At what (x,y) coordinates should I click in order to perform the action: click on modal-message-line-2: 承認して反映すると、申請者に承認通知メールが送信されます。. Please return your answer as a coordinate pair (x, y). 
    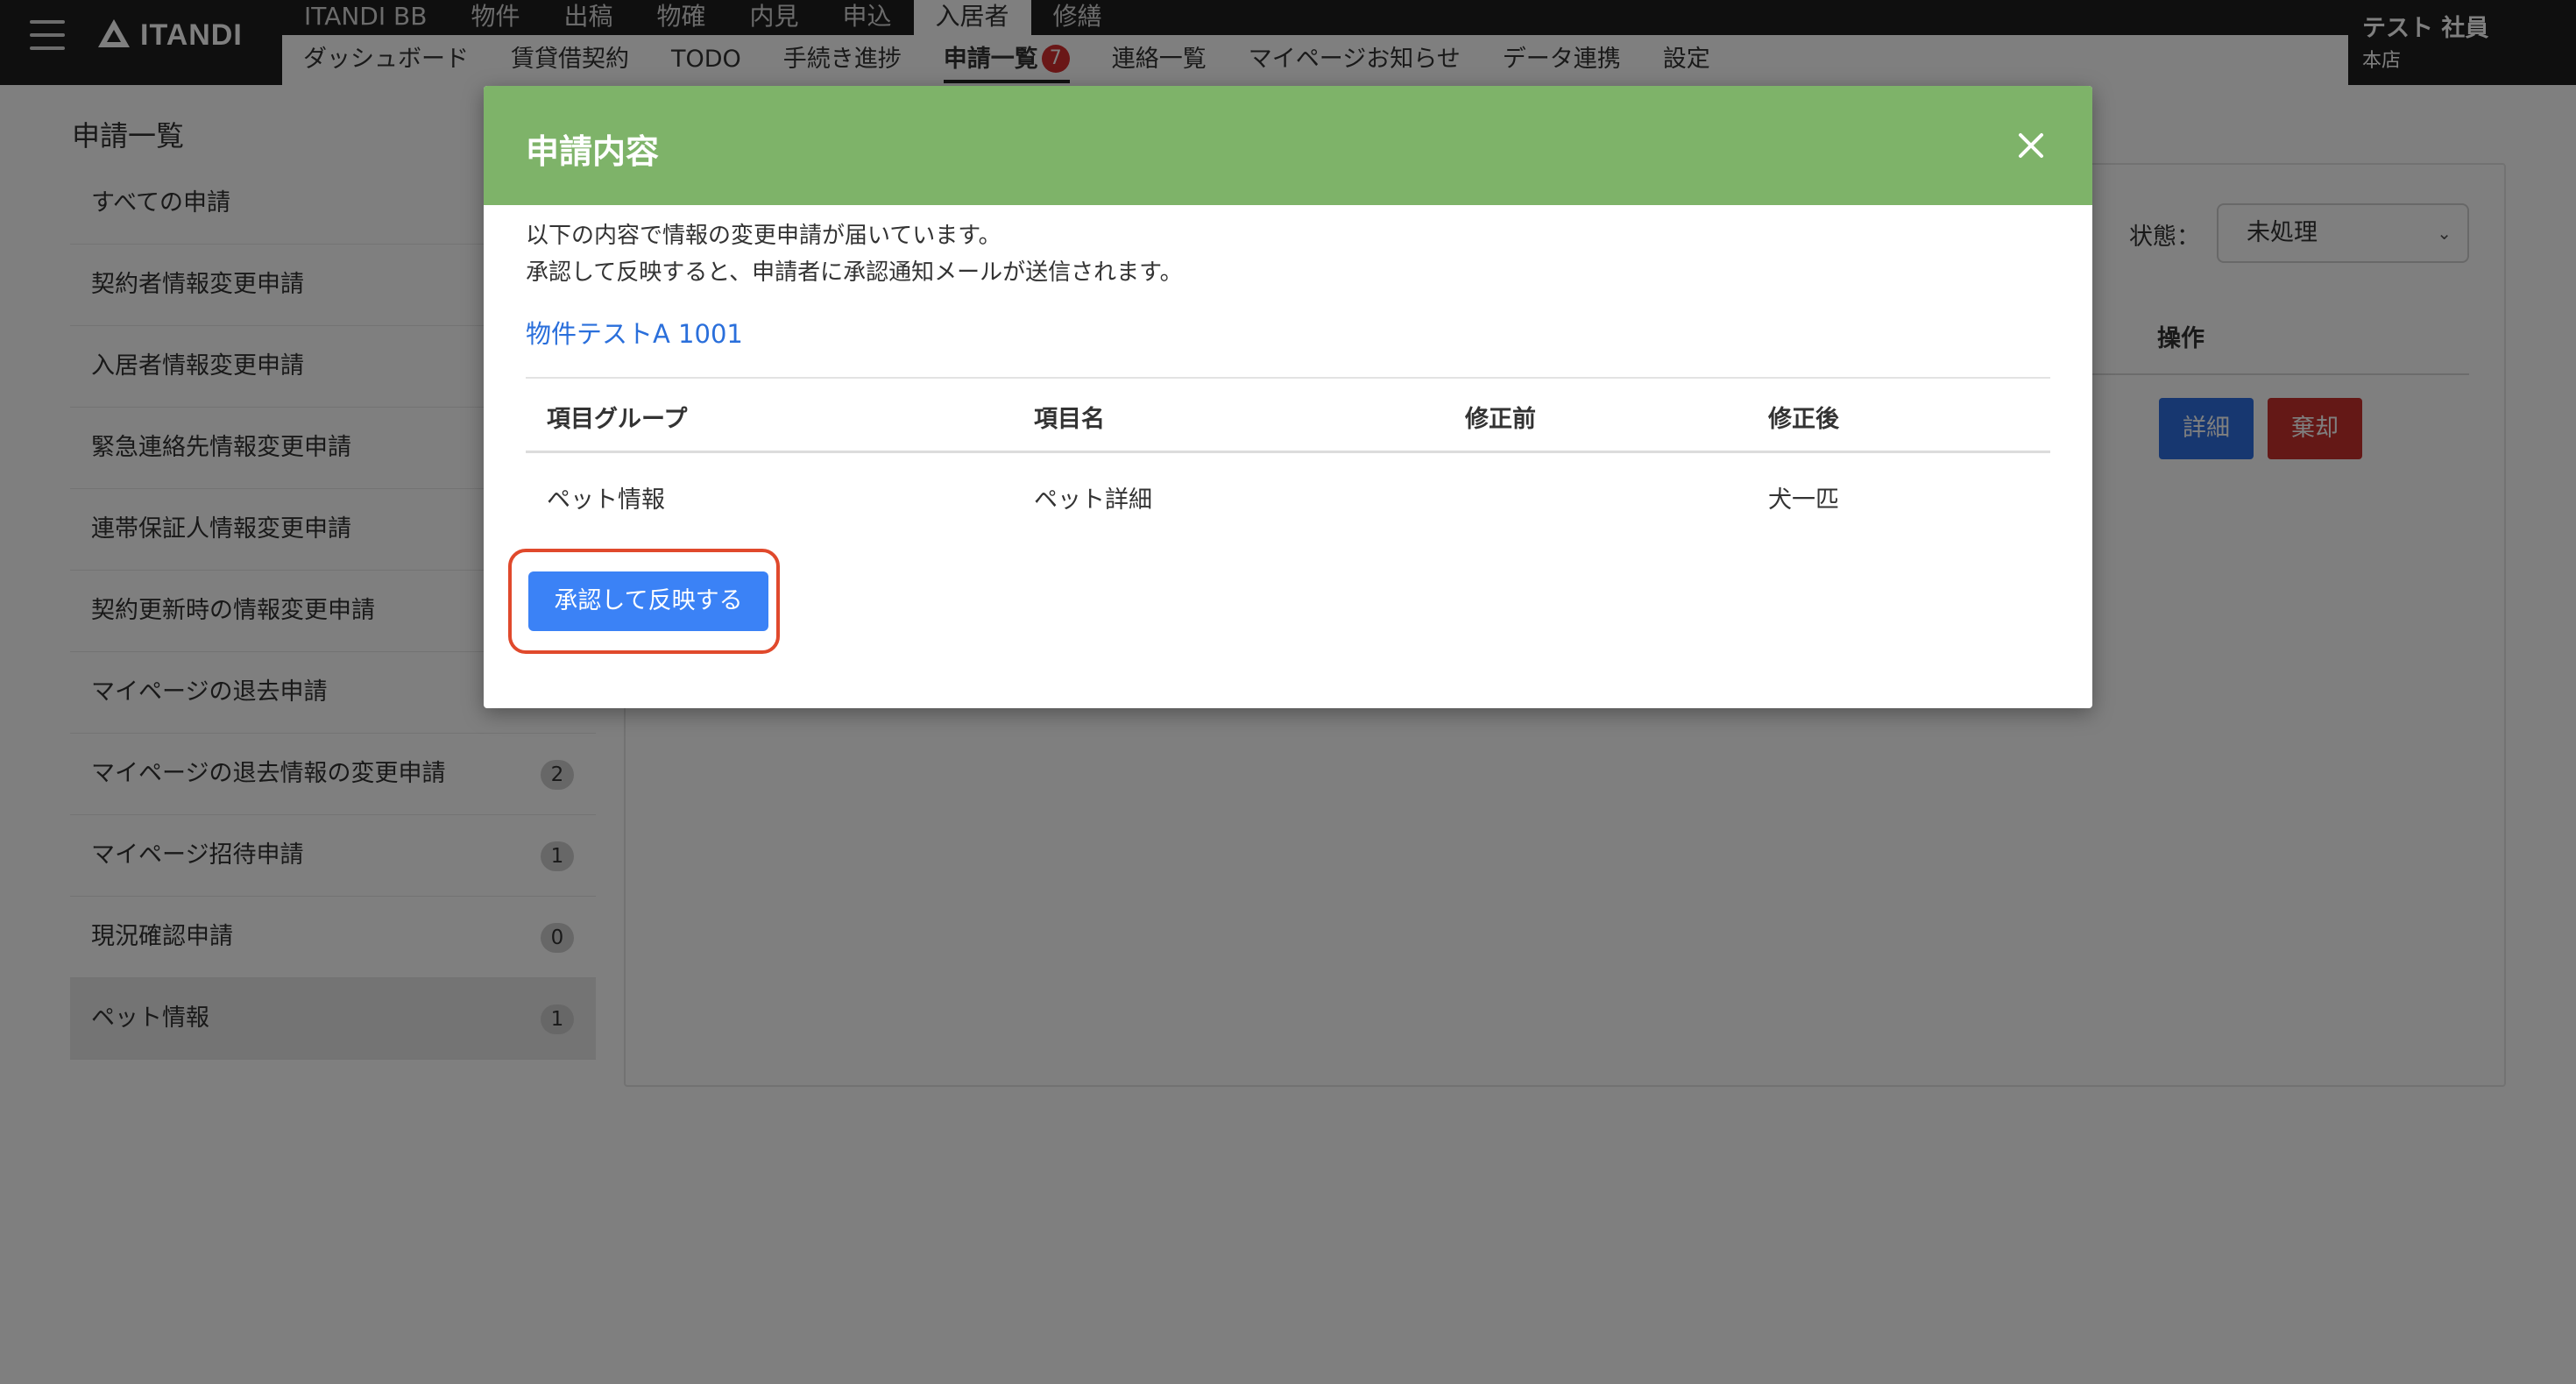
    Looking at the image, I should click on (854, 272).